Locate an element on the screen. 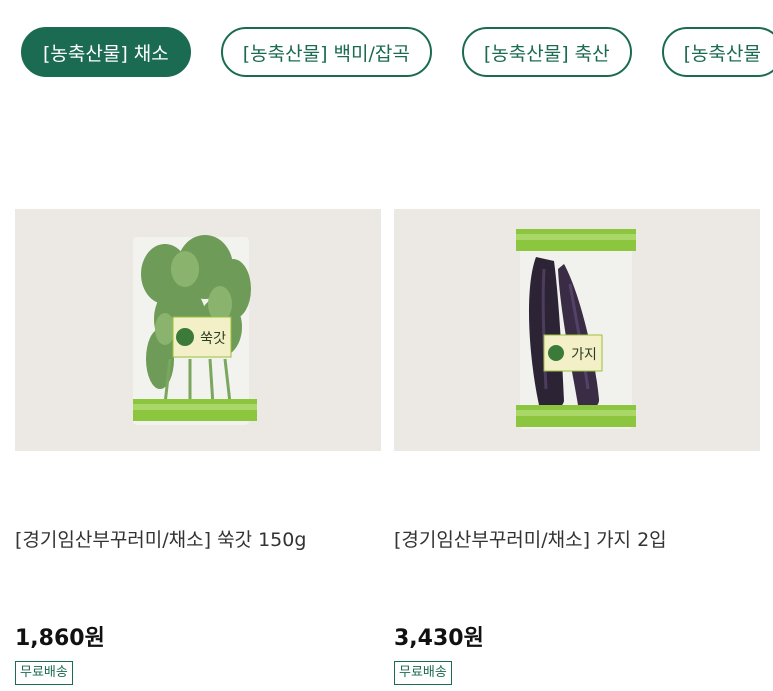 The width and height of the screenshot is (773, 691). tab-vegetables: [농축산물] 채소 is located at coordinates (106, 52).